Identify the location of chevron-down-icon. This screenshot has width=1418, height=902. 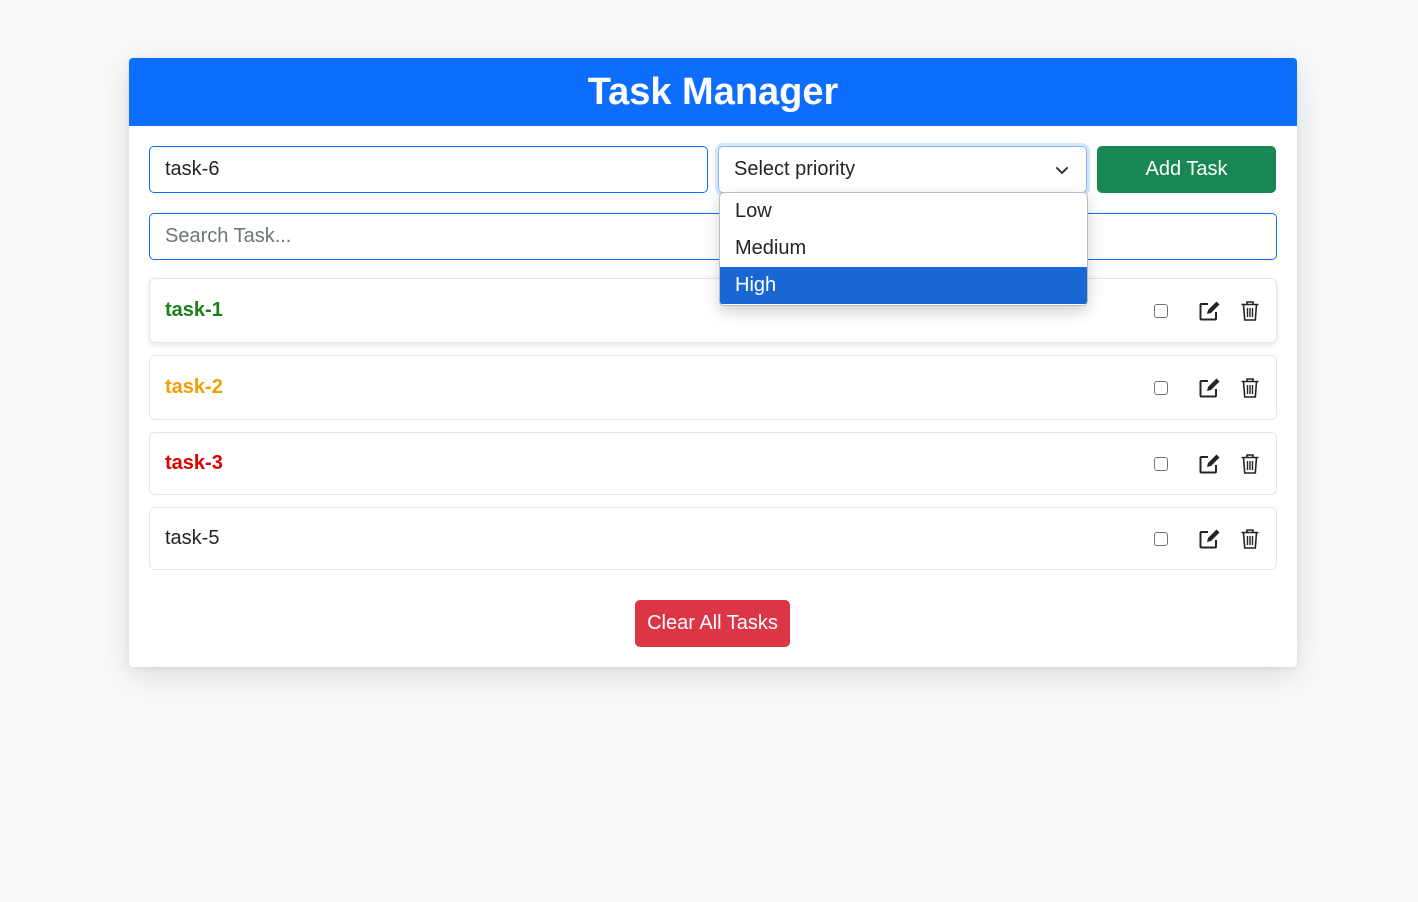
(1062, 170).